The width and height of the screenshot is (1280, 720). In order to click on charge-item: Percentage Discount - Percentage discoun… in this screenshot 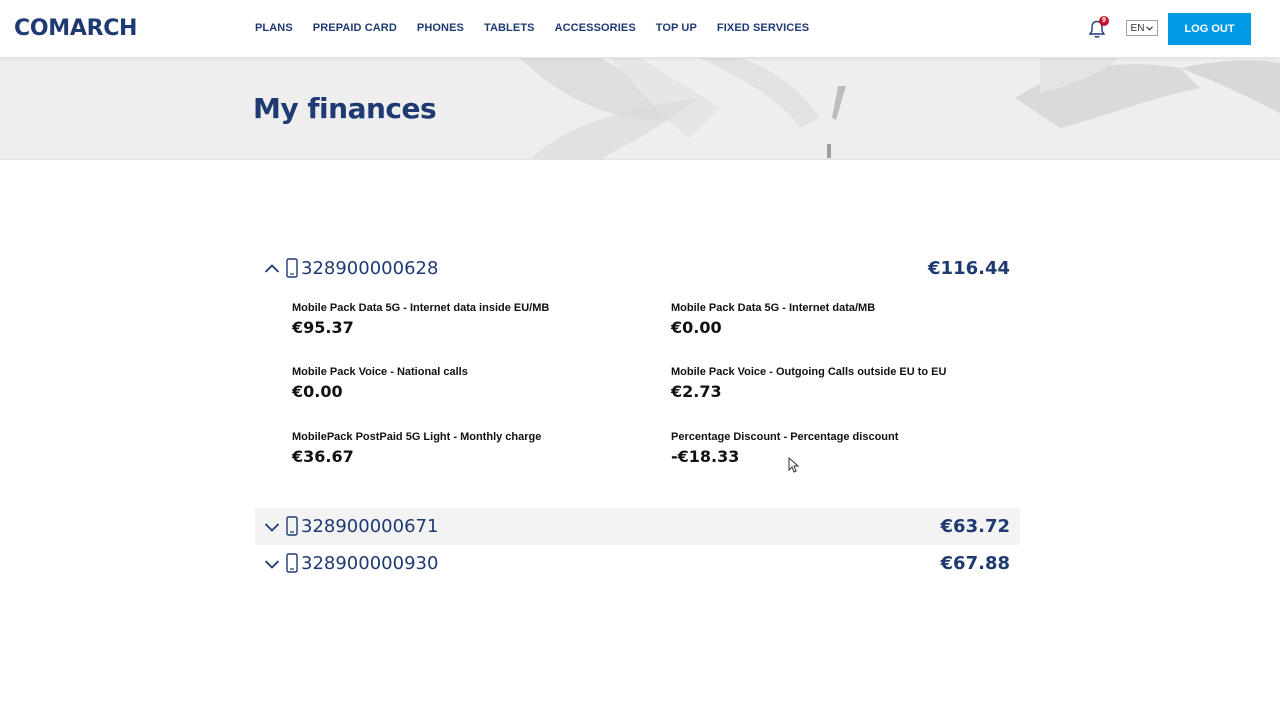, I will do `click(851, 448)`.